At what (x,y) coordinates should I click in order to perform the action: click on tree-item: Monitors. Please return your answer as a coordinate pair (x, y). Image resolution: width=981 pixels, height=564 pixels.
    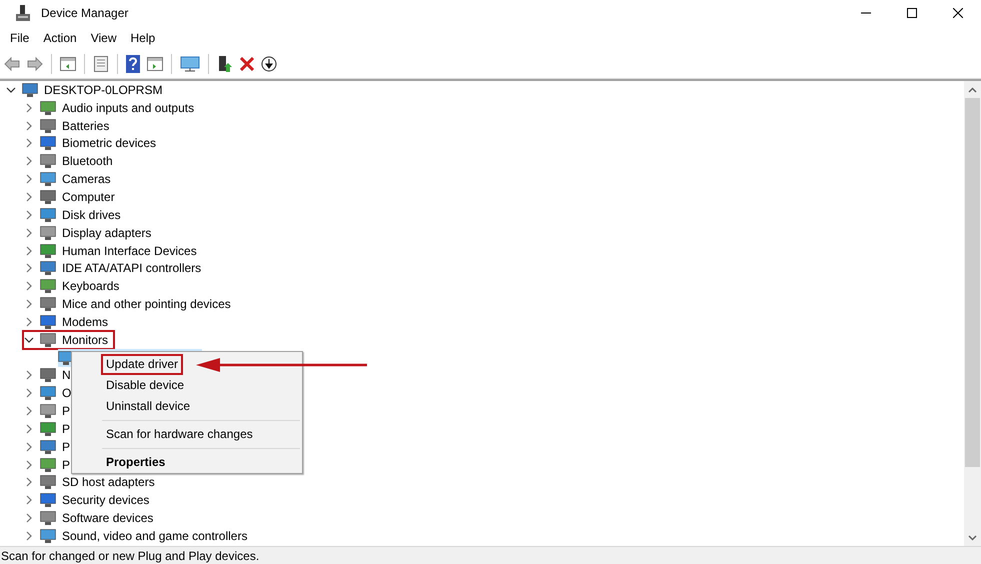
    Looking at the image, I should click on (75, 339).